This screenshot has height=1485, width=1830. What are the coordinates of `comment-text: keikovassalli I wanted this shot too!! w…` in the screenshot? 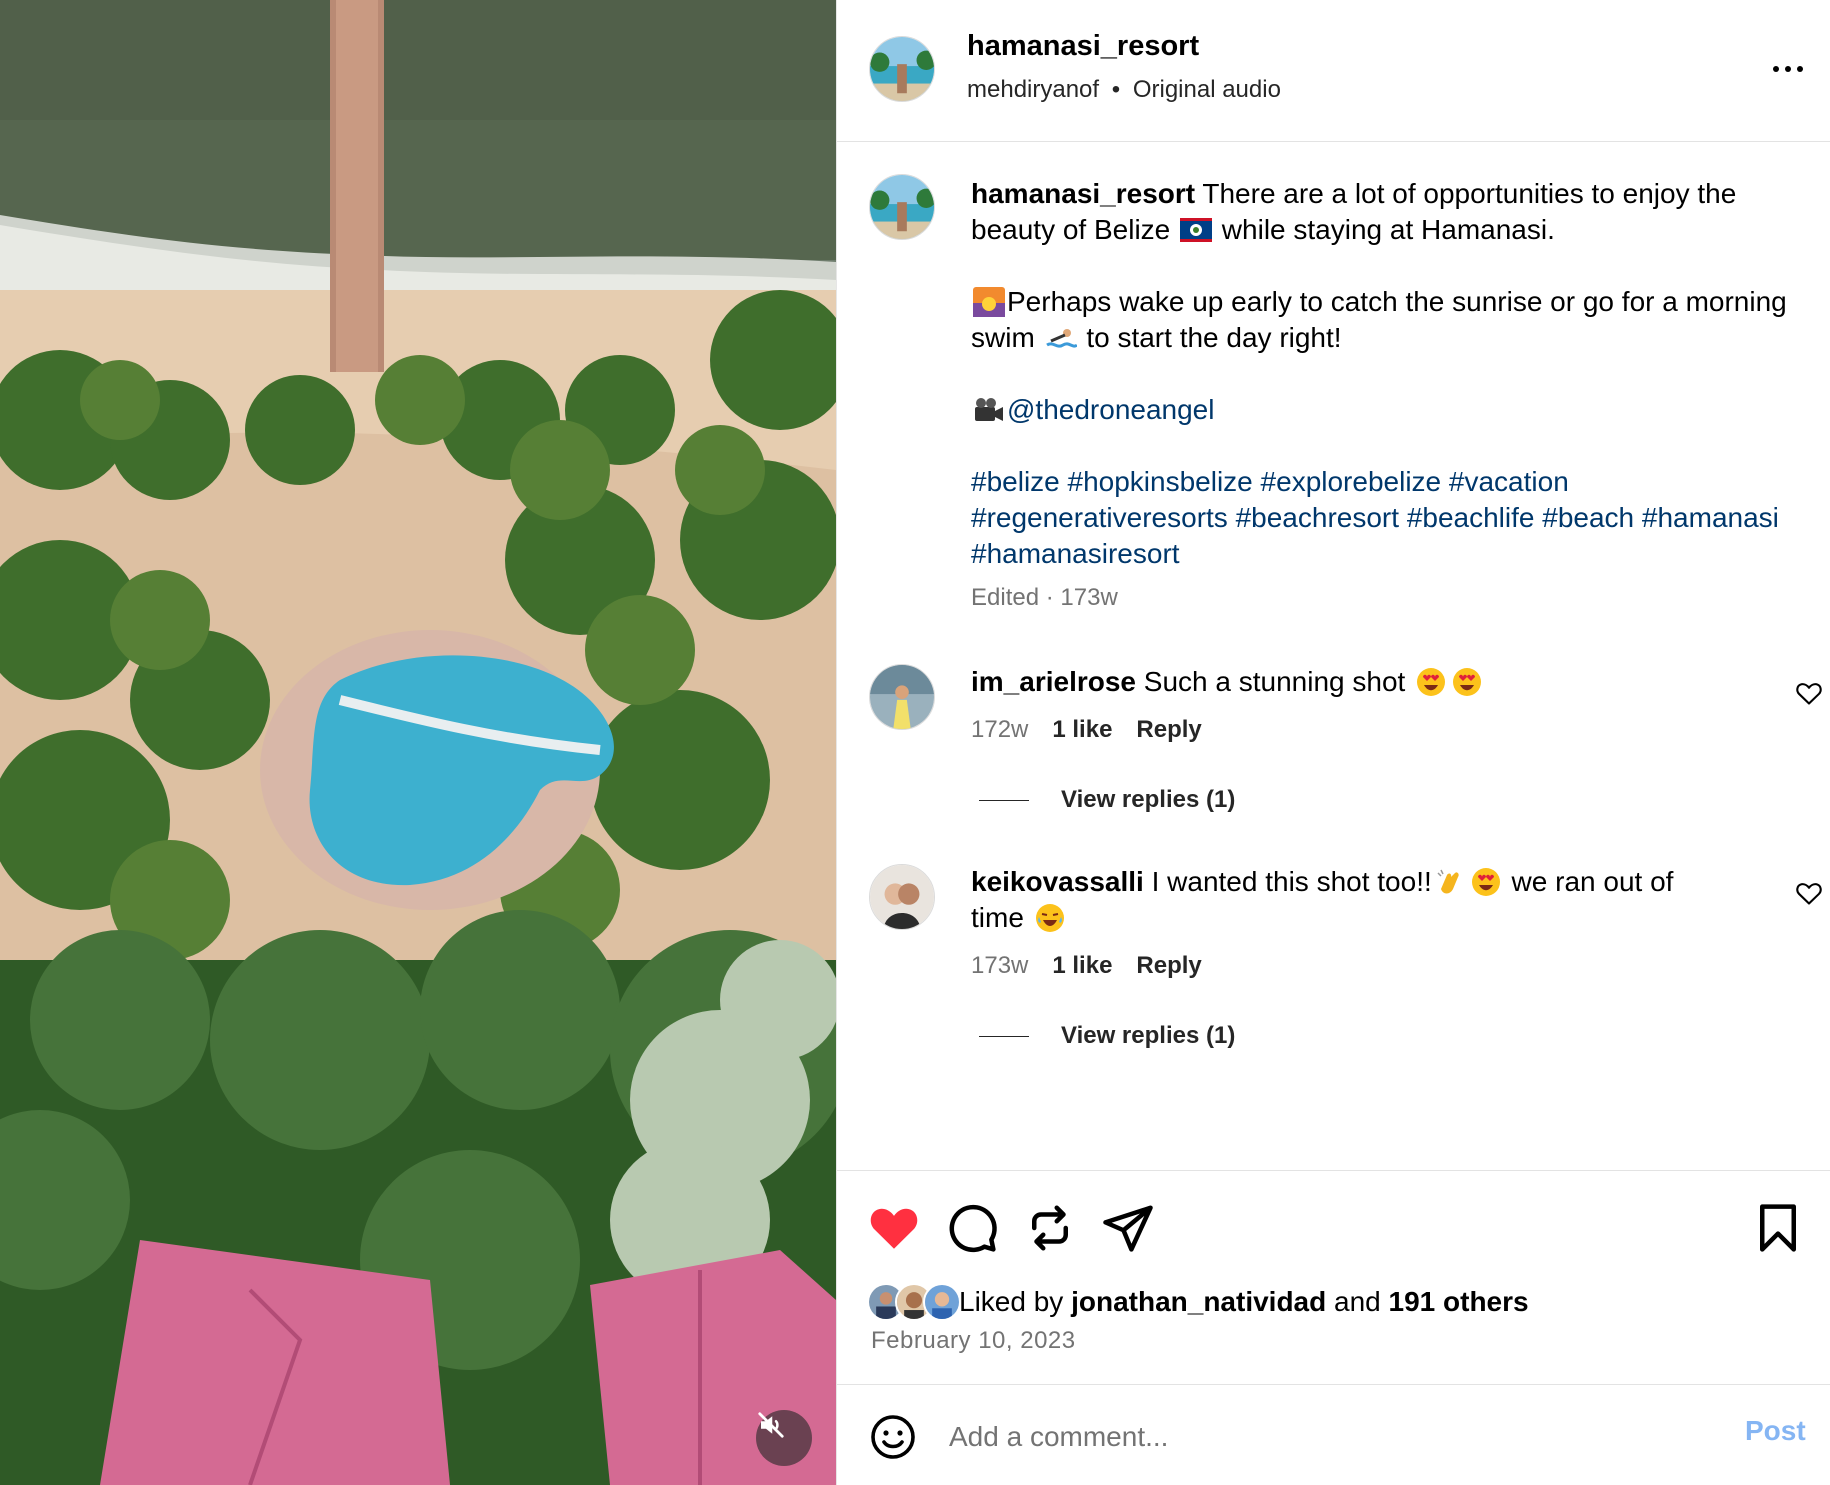 It's located at (1351, 900).